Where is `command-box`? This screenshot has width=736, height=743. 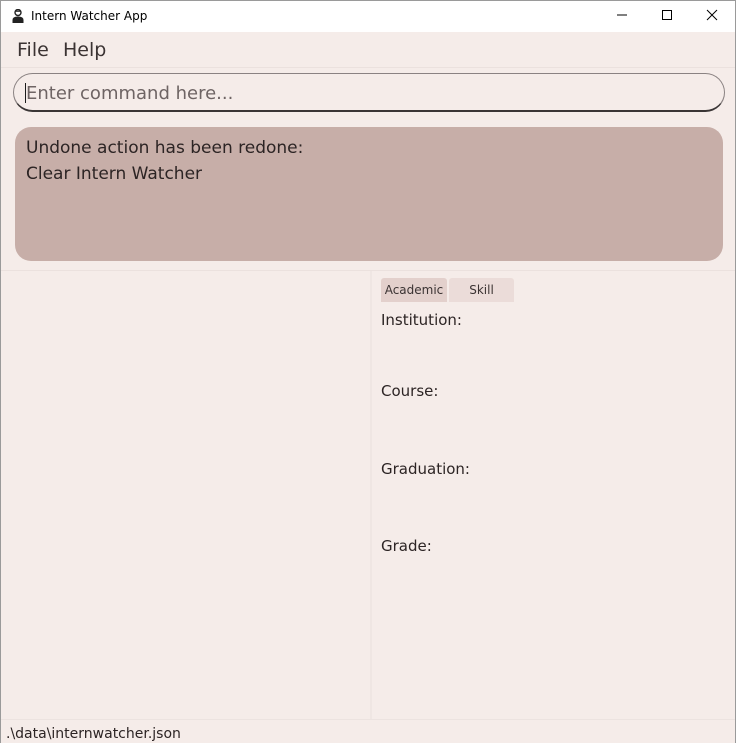
command-box is located at coordinates (369, 92).